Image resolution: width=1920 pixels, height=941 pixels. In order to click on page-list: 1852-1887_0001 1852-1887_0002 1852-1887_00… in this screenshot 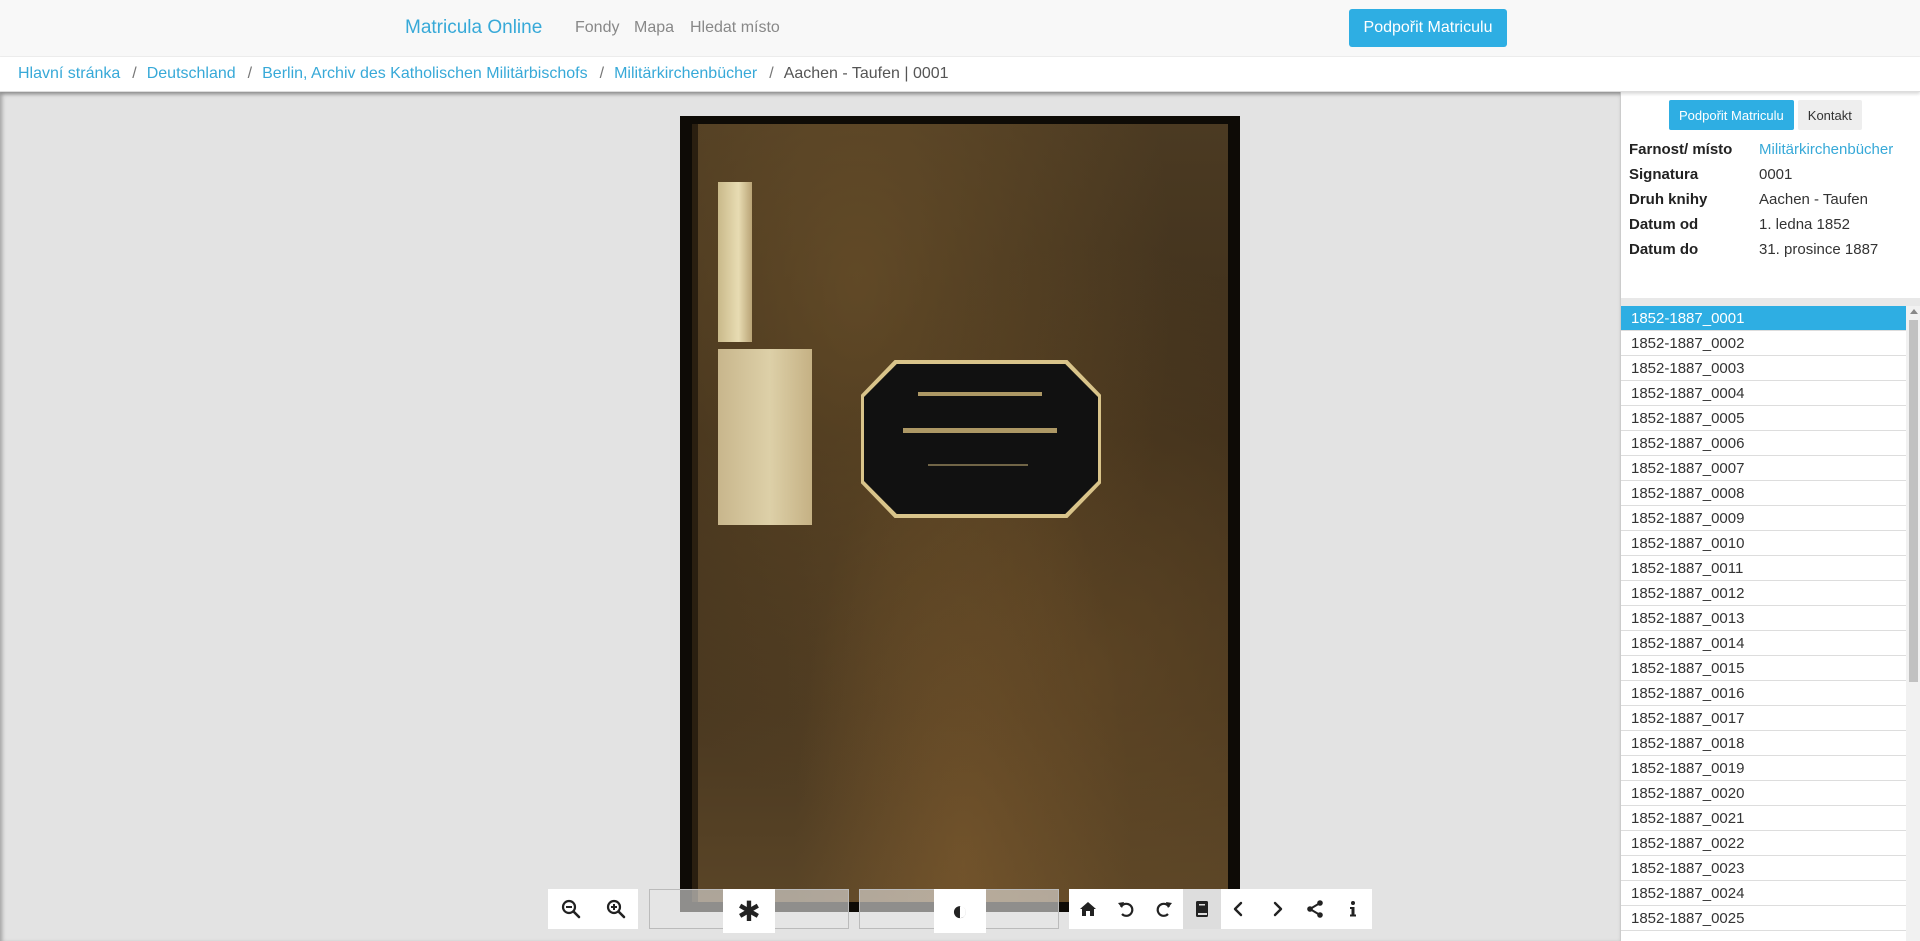, I will do `click(1763, 623)`.